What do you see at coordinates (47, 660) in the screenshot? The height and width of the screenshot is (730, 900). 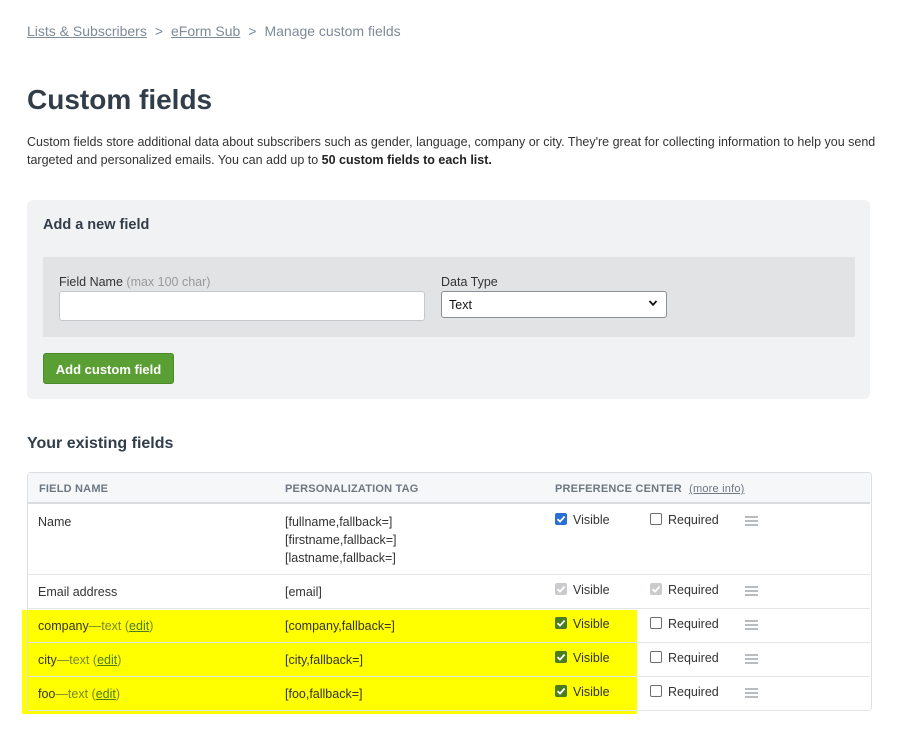 I see `field-name: city` at bounding box center [47, 660].